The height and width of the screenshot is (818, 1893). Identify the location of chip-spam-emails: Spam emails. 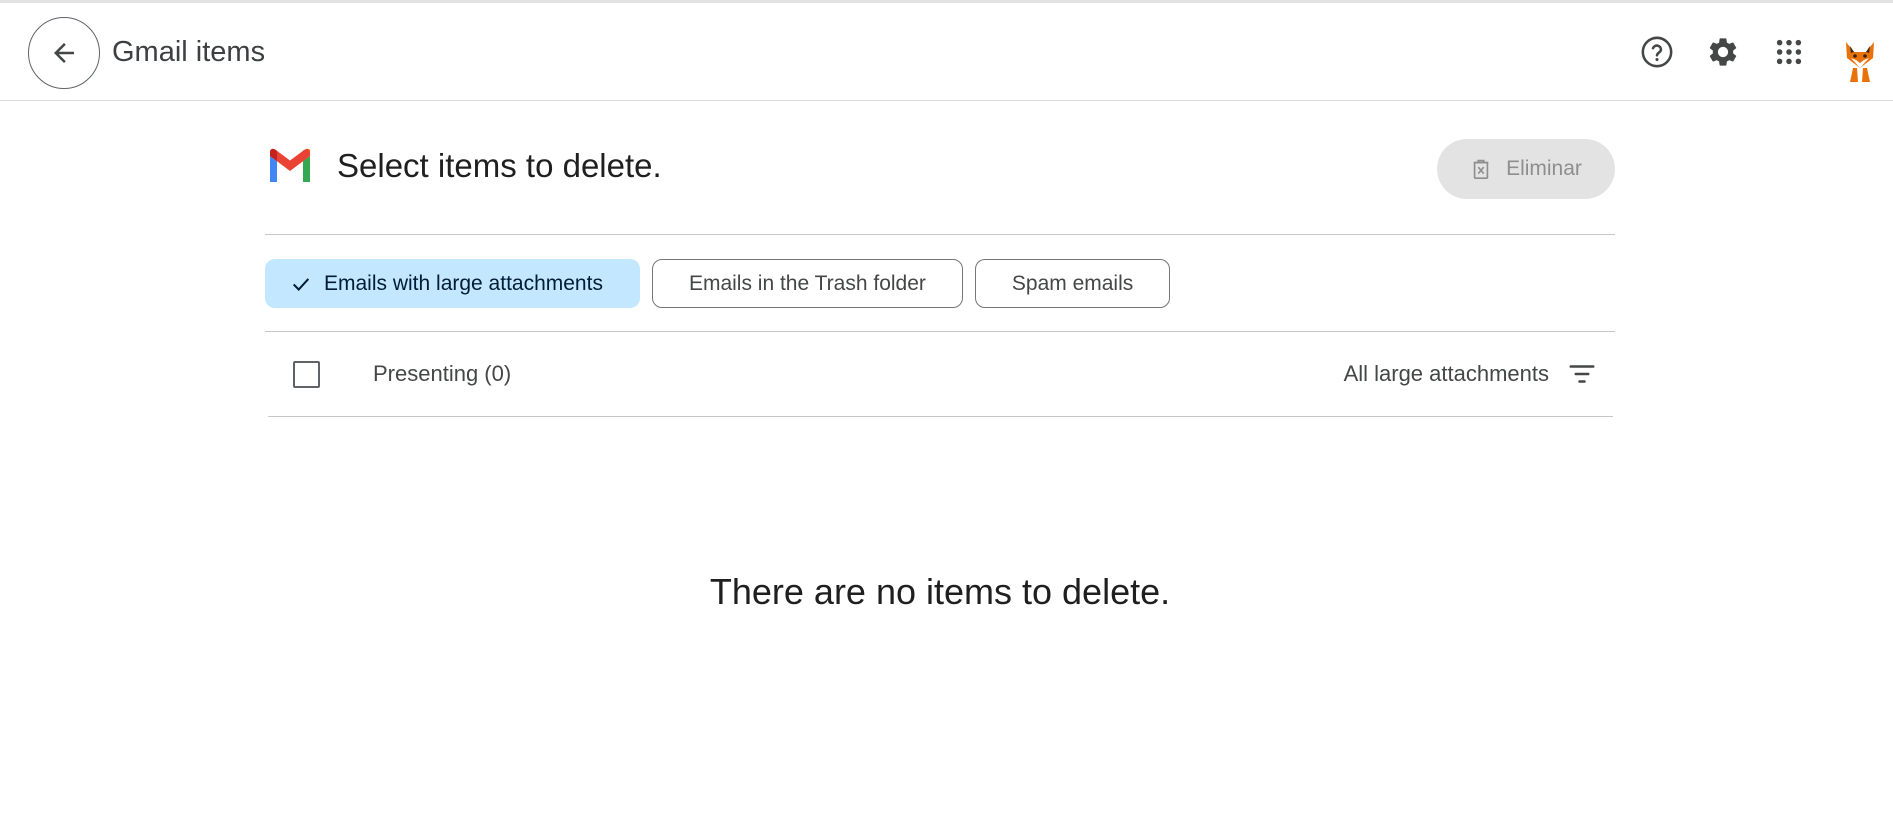
(1072, 283).